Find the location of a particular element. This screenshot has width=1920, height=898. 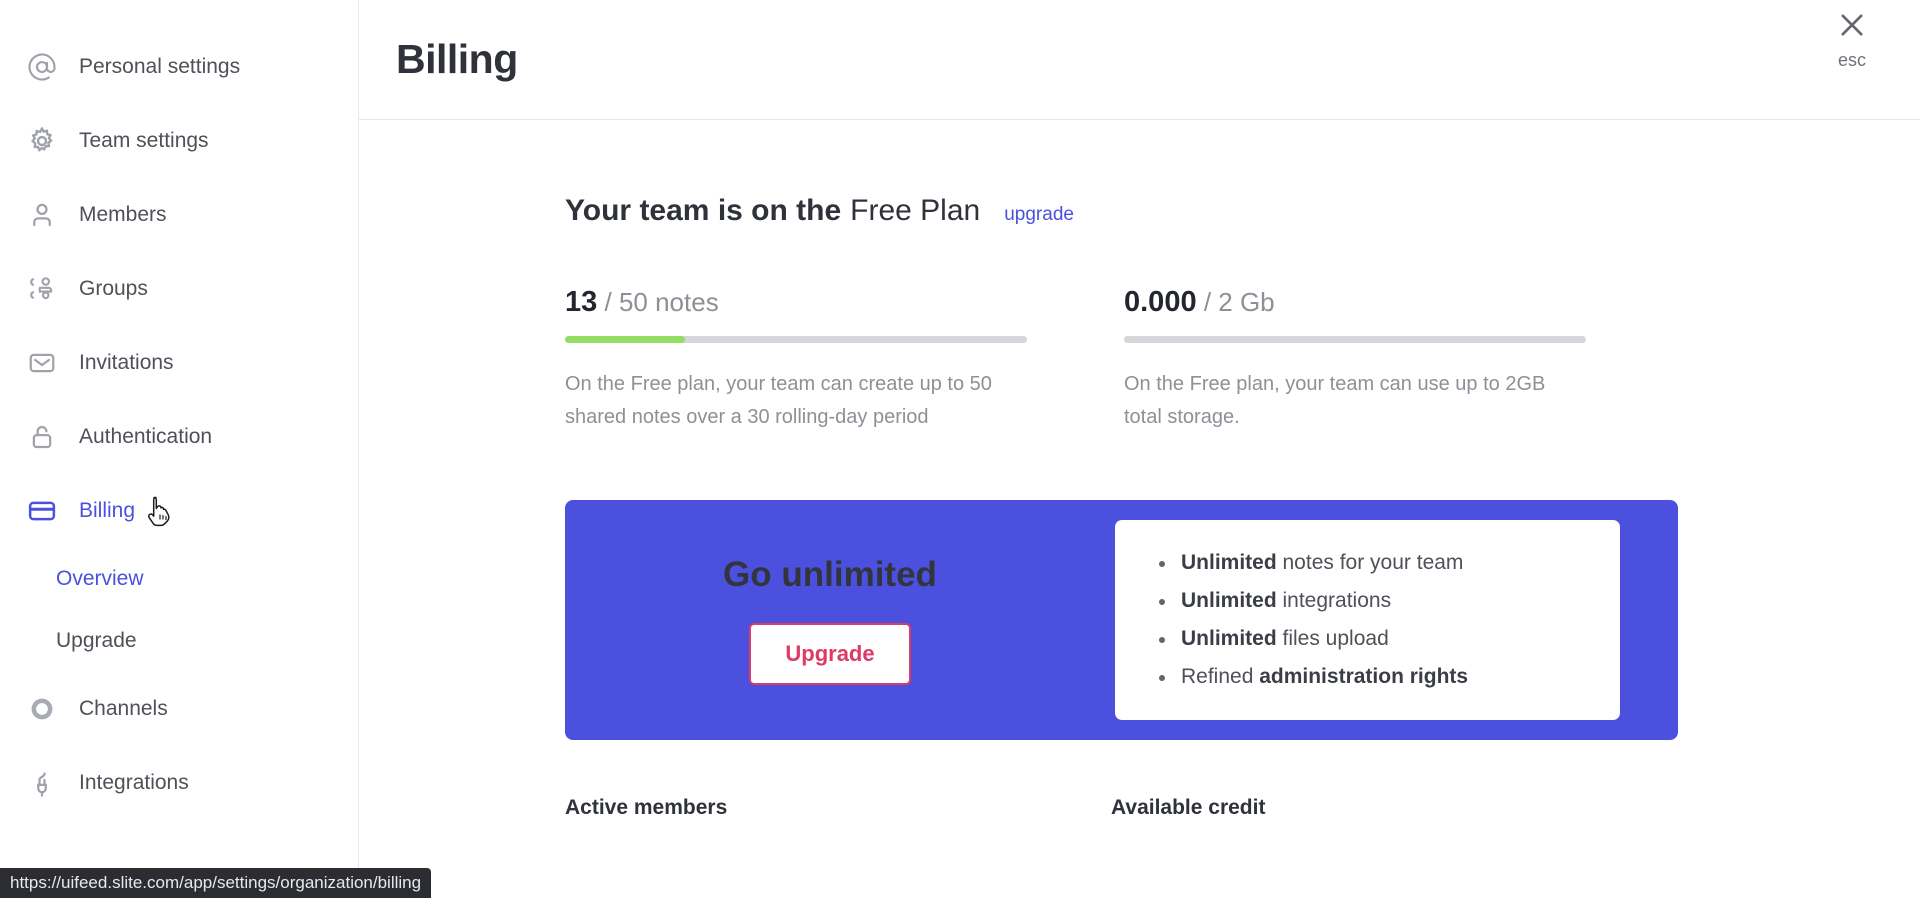

active-members-heading: Active members is located at coordinates (646, 808).